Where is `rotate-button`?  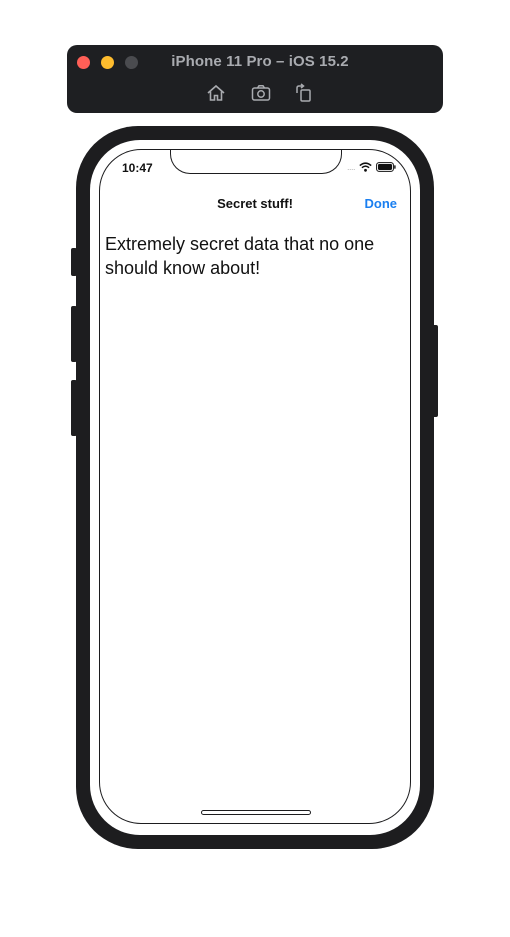
rotate-button is located at coordinates (304, 93).